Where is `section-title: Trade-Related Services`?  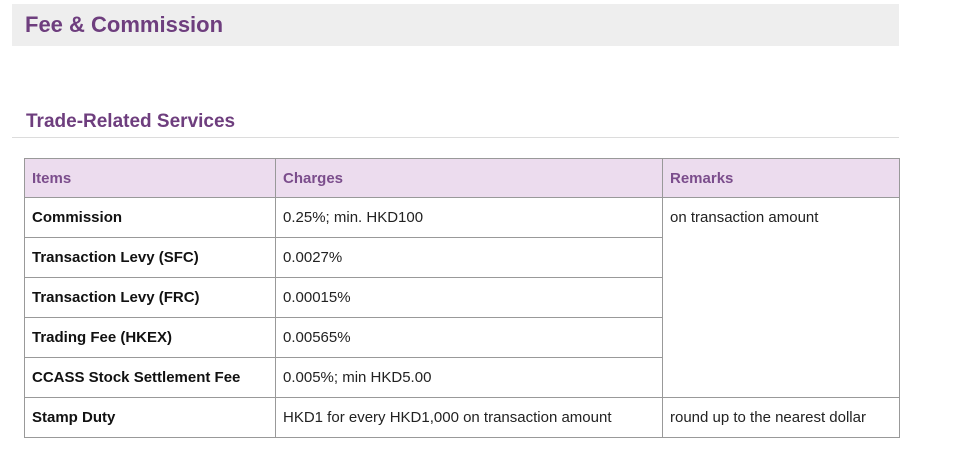 section-title: Trade-Related Services is located at coordinates (131, 121).